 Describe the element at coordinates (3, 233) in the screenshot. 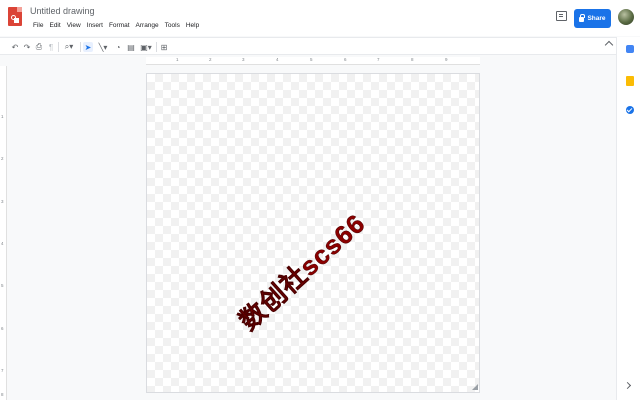

I see `vertical-ruler: 1 2 3 4 5 6 7 8` at that location.